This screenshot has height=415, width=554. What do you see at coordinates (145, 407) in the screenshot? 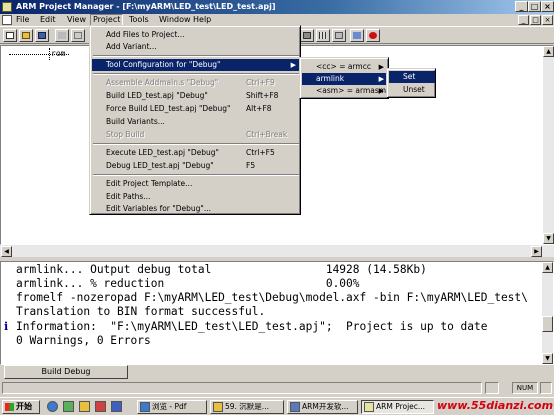
I see `browser-icon` at bounding box center [145, 407].